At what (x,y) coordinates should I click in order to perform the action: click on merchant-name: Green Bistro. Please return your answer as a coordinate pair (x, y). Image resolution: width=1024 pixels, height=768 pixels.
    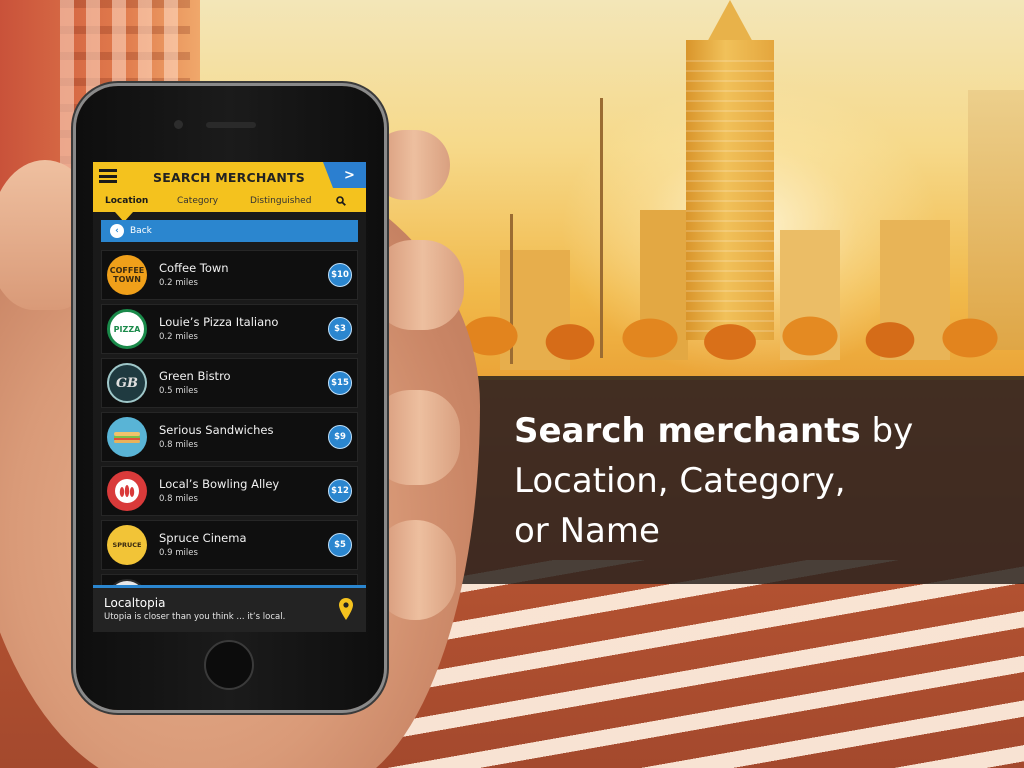
    Looking at the image, I should click on (195, 376).